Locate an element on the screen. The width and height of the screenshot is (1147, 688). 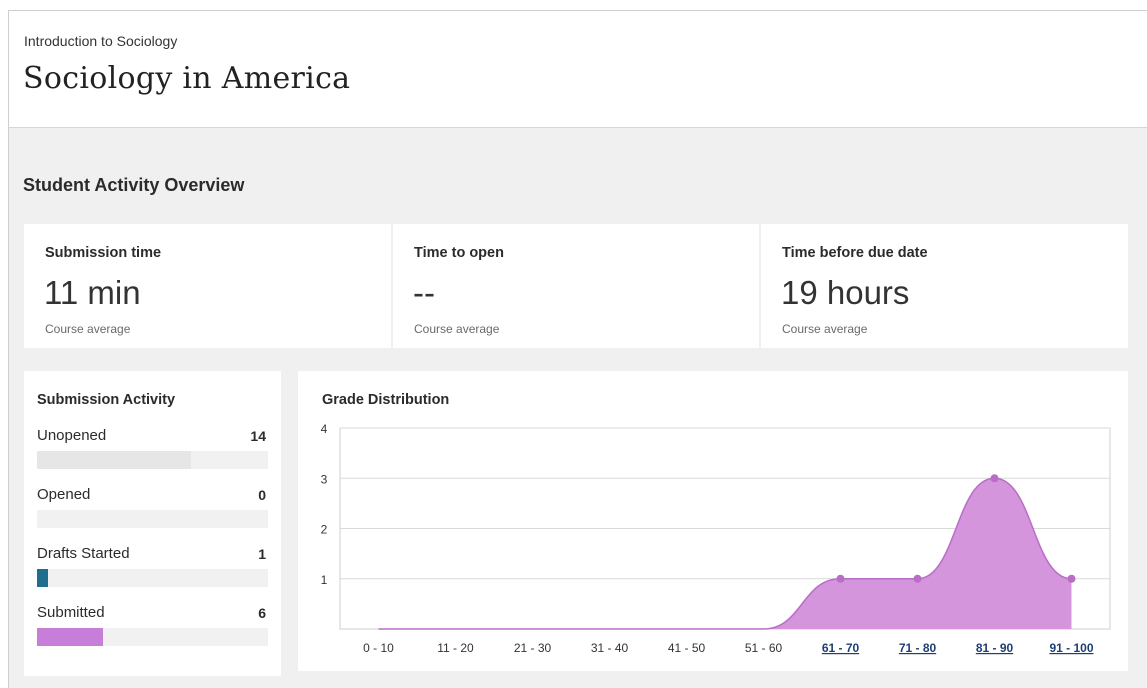
stat-label: Time to open is located at coordinates (459, 253).